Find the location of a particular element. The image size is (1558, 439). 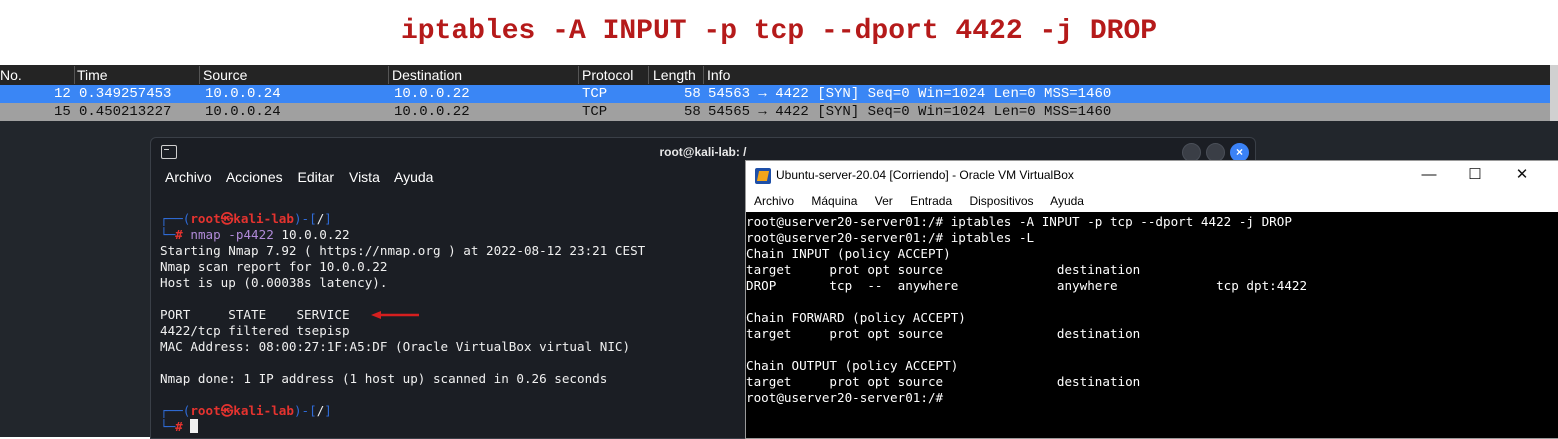

command-flag: -p4422 is located at coordinates (251, 234).